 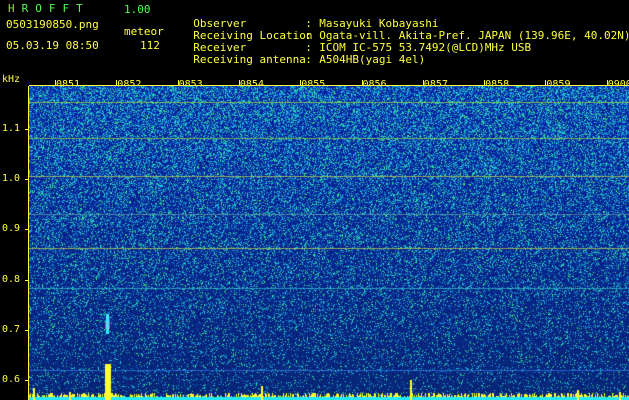 I want to click on app-version: 1.00, so click(x=137, y=9).